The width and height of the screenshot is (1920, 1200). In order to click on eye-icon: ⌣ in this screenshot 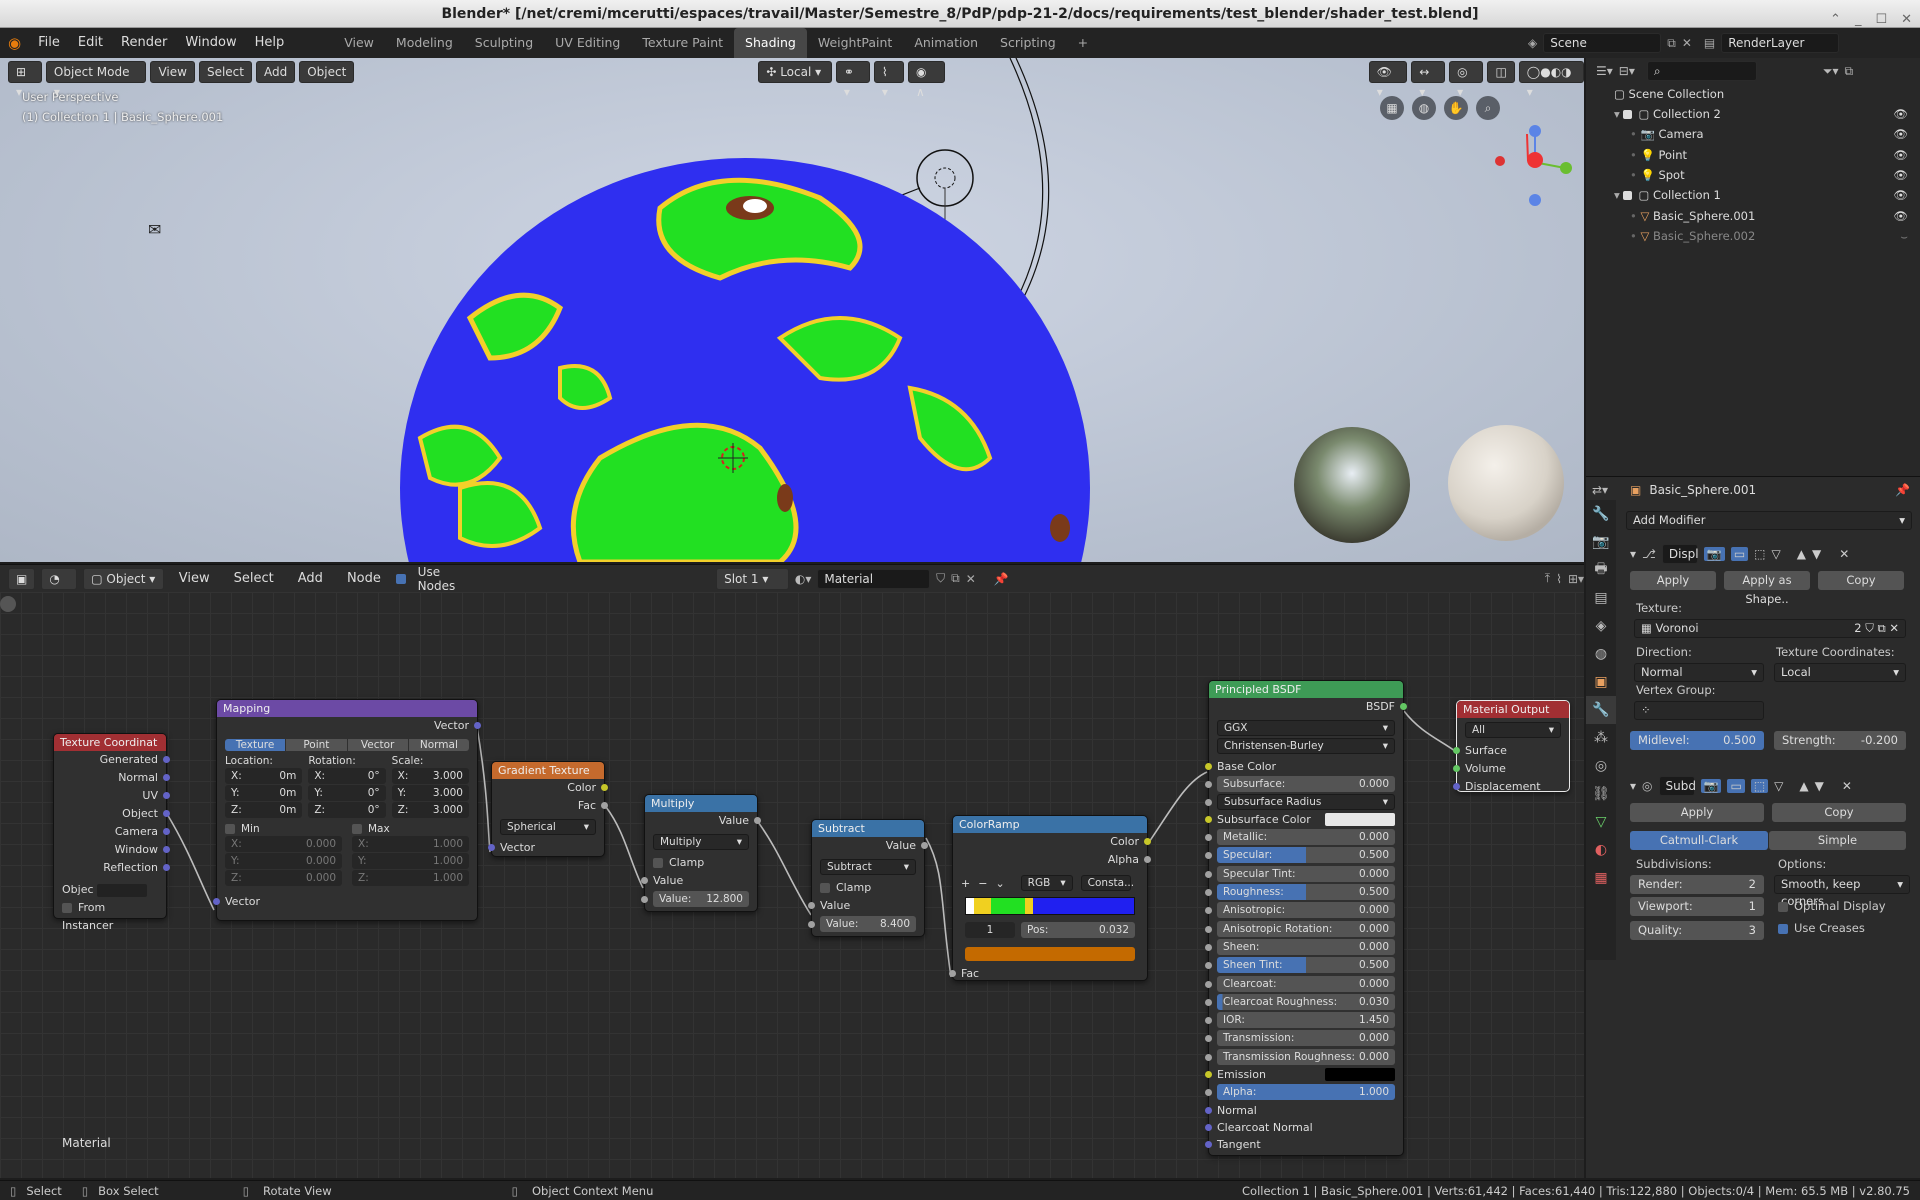, I will do `click(1904, 236)`.